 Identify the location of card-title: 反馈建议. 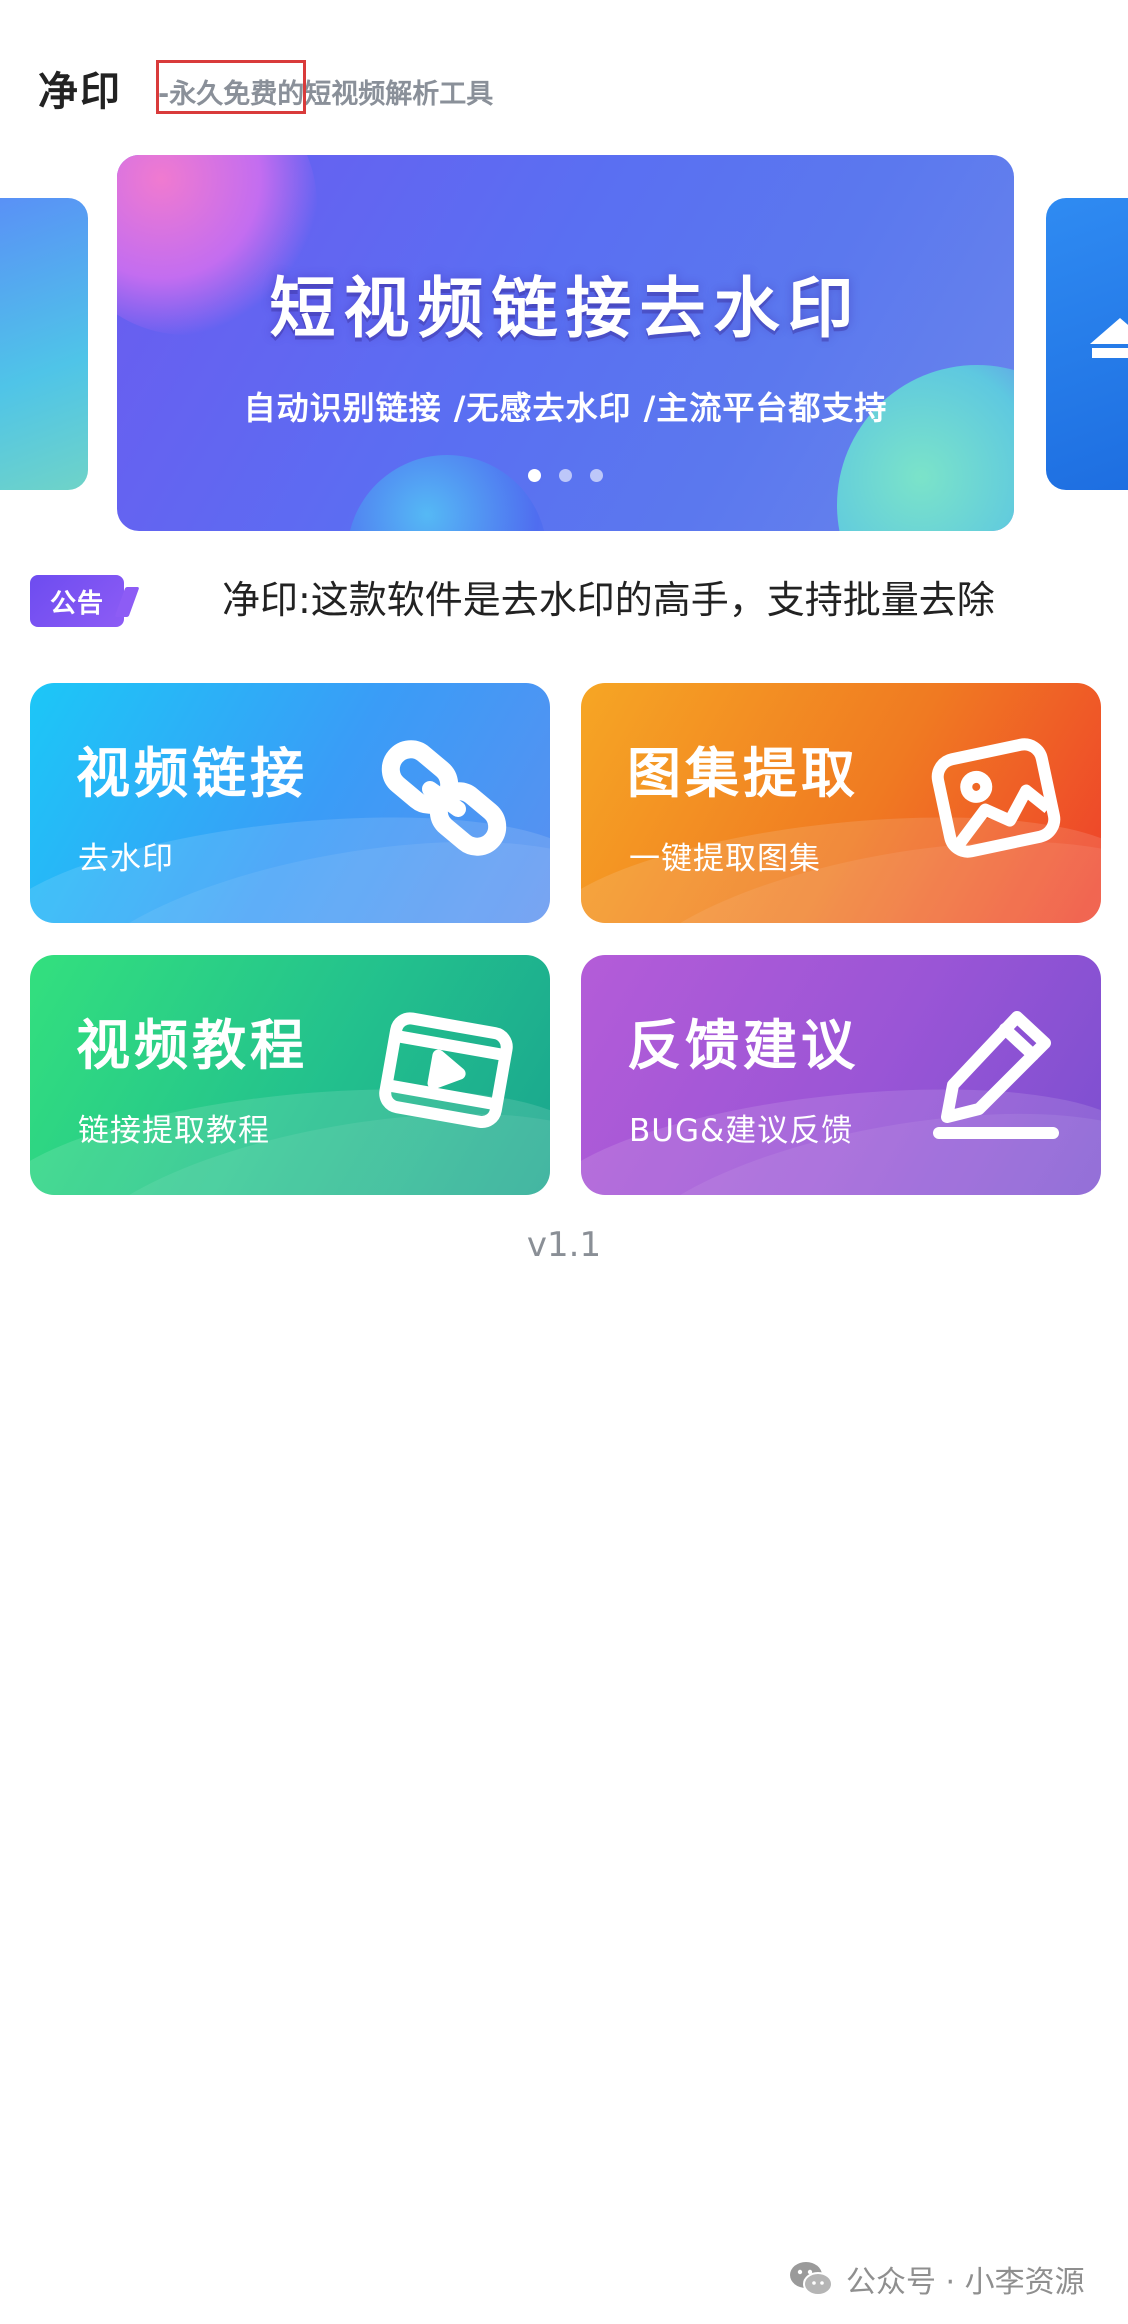
(743, 1045).